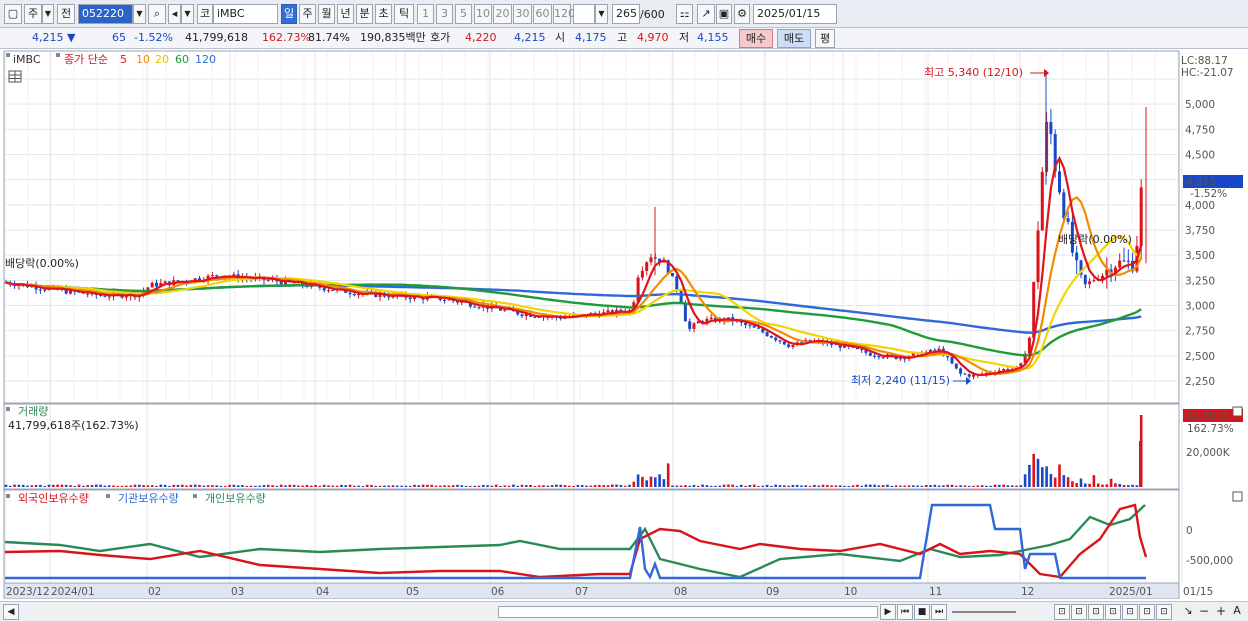  Describe the element at coordinates (33, 14) in the screenshot. I see `period-select: 주` at that location.